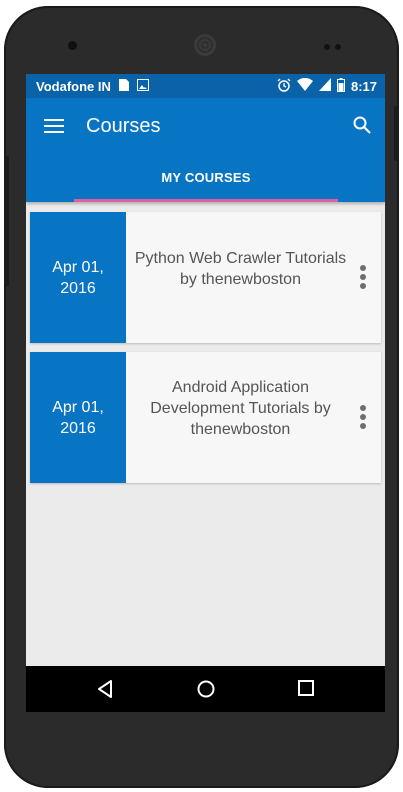 The image size is (403, 792). Describe the element at coordinates (304, 85) in the screenshot. I see `wifi-icon` at that location.